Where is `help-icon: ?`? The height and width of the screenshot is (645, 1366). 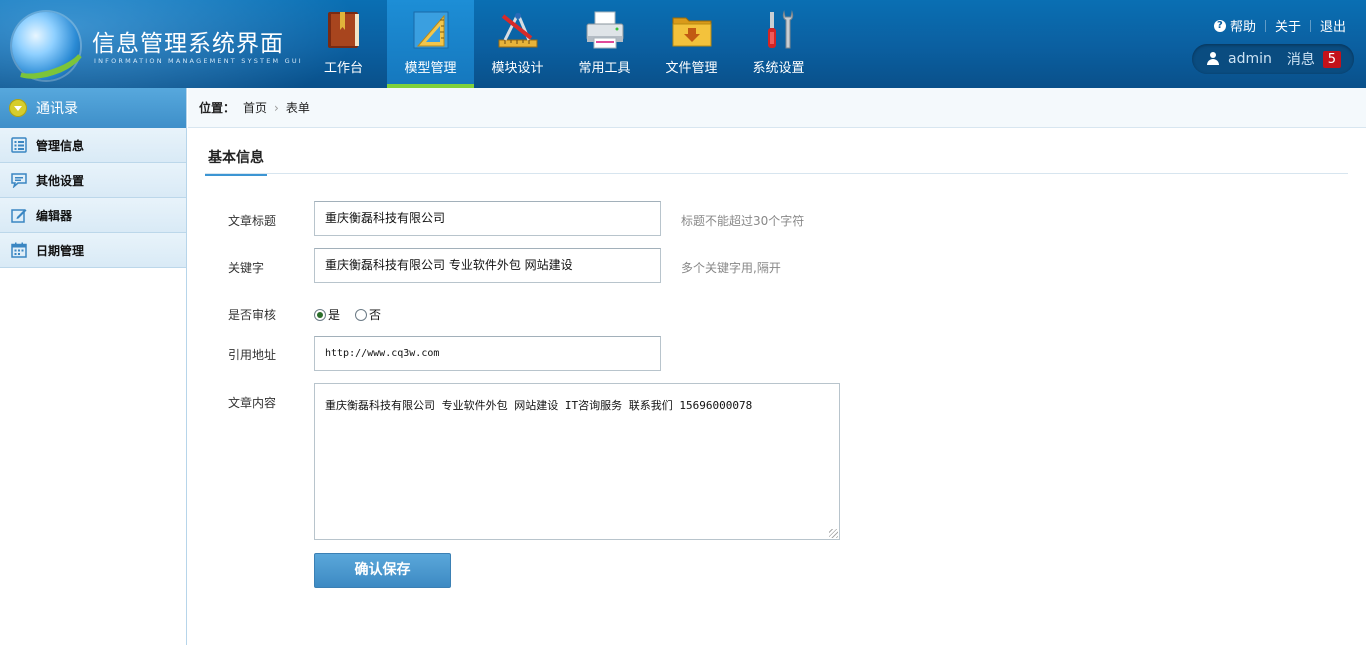 help-icon: ? is located at coordinates (1219, 25).